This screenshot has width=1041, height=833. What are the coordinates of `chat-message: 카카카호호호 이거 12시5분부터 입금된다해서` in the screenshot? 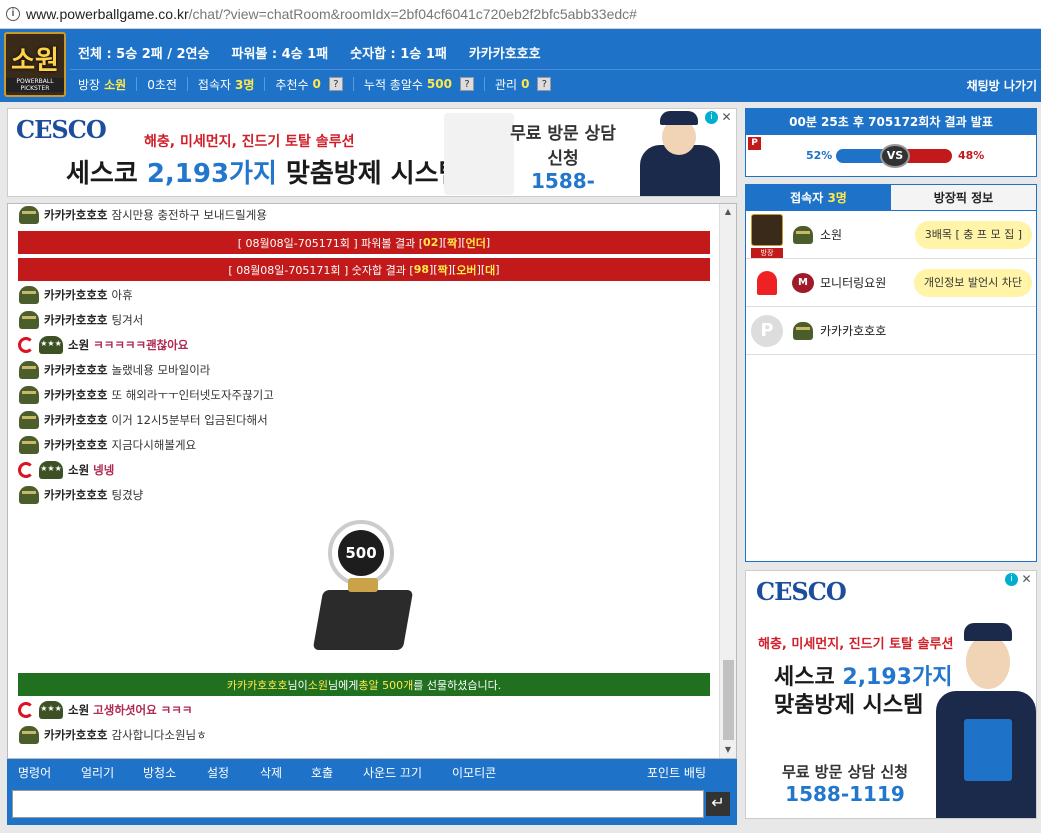 It's located at (143, 420).